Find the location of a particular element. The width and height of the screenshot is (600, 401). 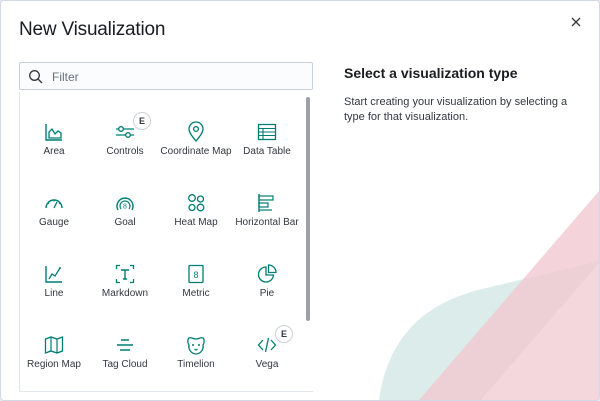

markdown-icon is located at coordinates (125, 274).